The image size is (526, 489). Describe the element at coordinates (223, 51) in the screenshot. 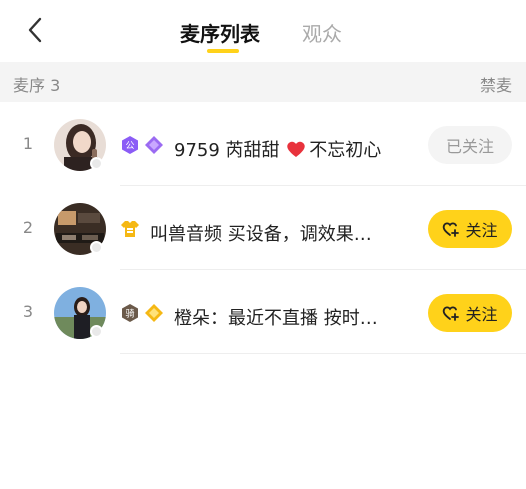

I see `active-tab-indicator` at that location.